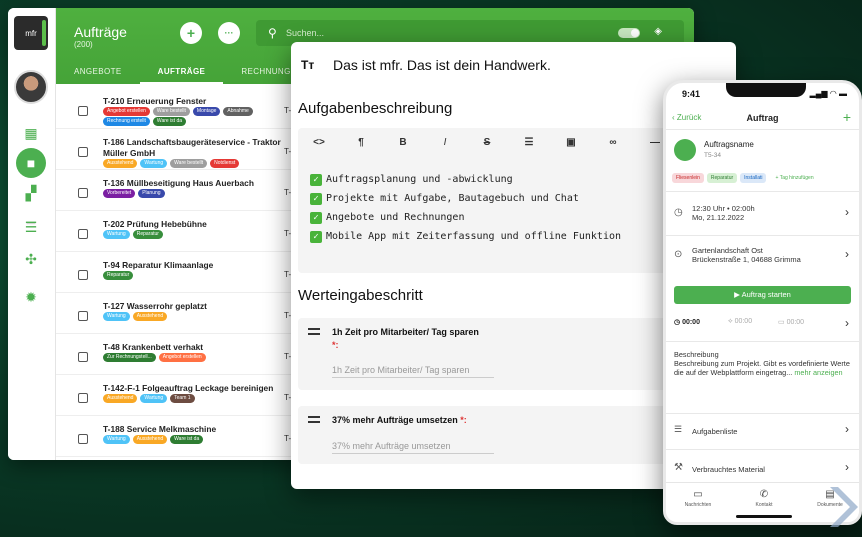 Image resolution: width=862 pixels, height=537 pixels. Describe the element at coordinates (158, 265) in the screenshot. I see `row-title: T-94 Reparatur Klimaanlage` at that location.